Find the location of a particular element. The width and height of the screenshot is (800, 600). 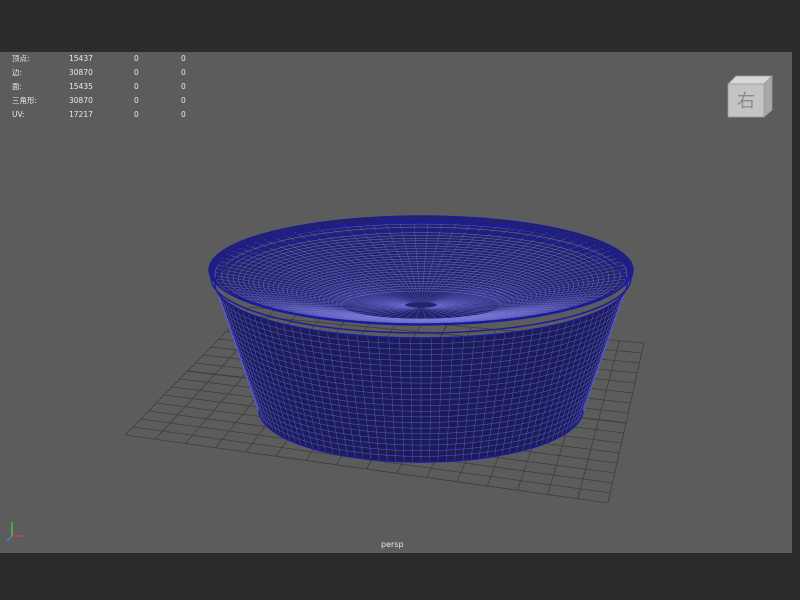

hud-row-uv: UV: 17217 0 0 is located at coordinates (107, 115).